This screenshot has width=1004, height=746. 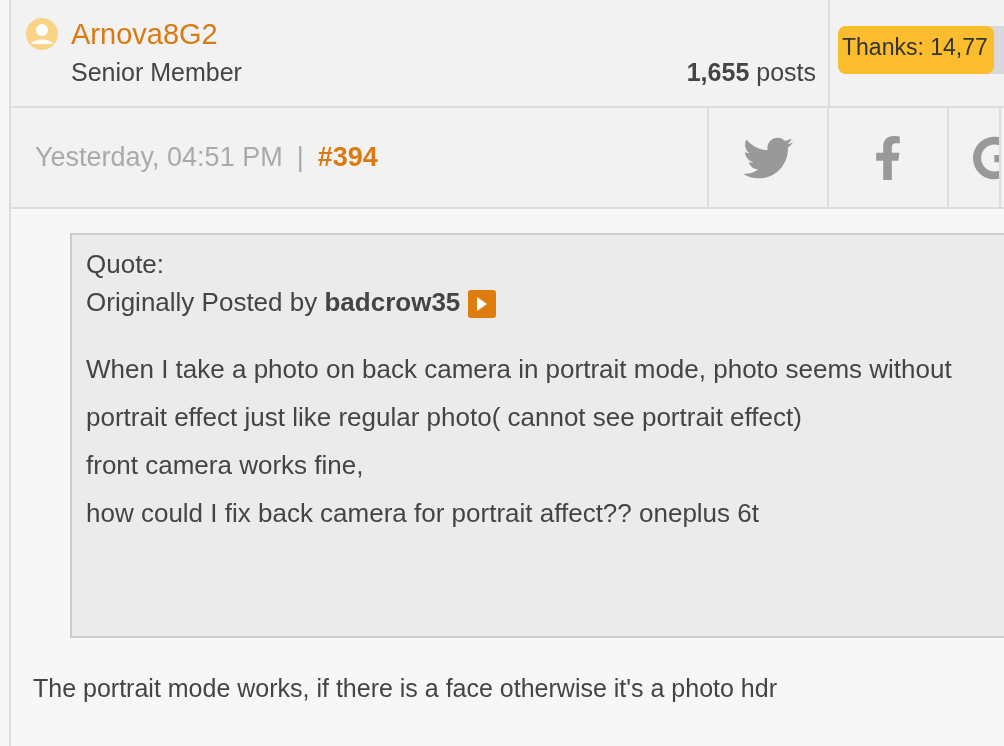 I want to click on username-link: Arnova8G2, so click(x=373, y=34).